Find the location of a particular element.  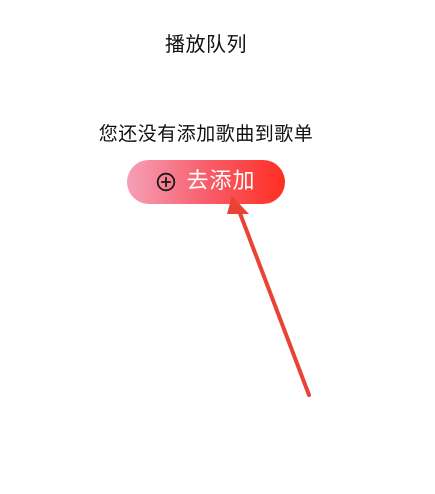

annotation-arrow is located at coordinates (269, 296).